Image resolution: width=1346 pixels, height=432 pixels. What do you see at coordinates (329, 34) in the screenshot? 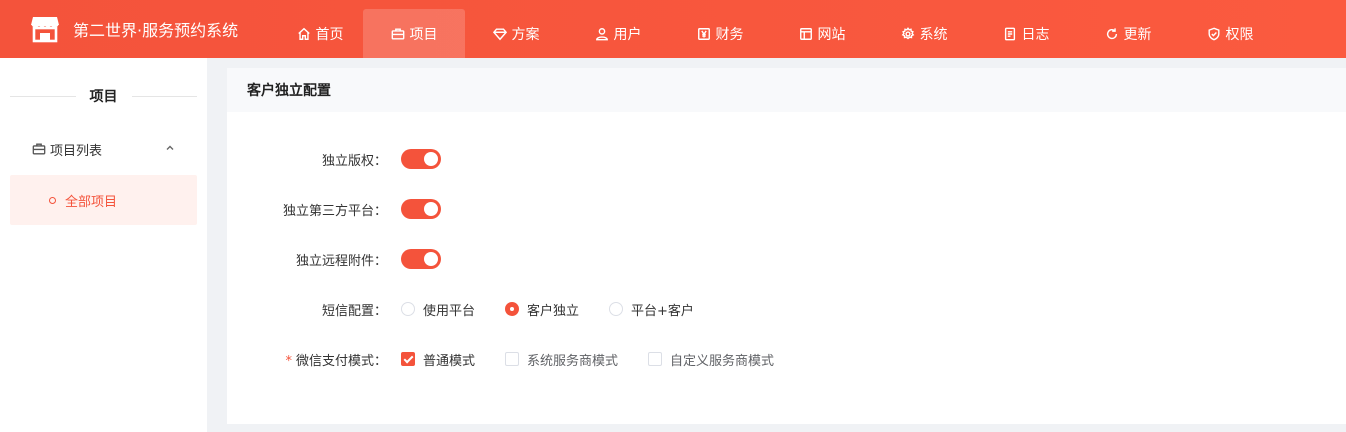
I see `nav-label: 首页` at bounding box center [329, 34].